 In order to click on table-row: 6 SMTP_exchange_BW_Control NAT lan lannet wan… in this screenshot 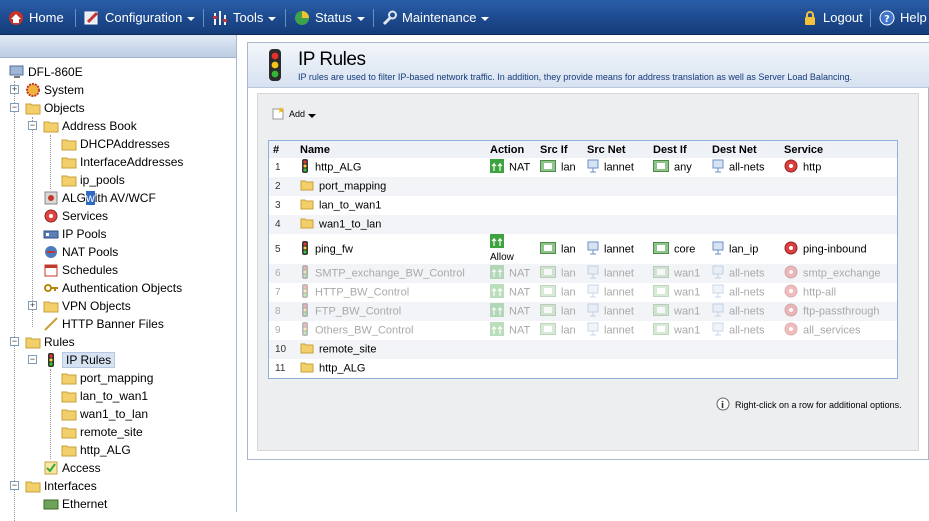, I will do `click(583, 273)`.